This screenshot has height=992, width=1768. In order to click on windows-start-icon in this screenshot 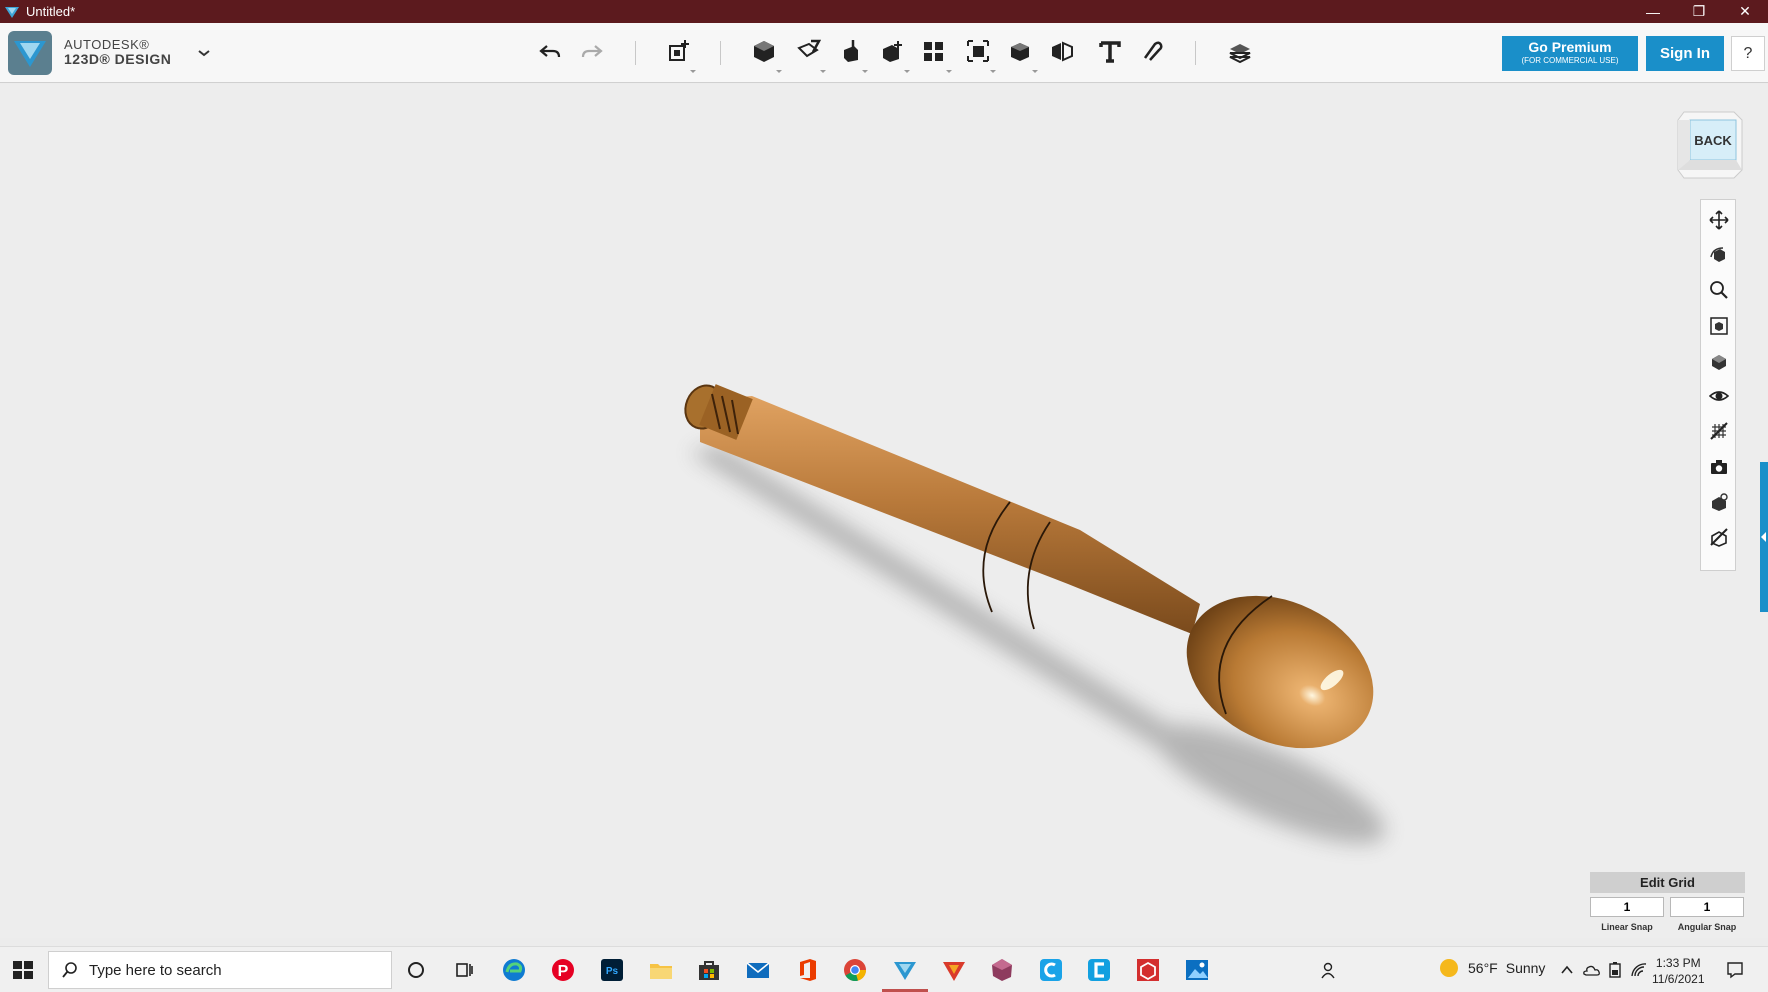, I will do `click(23, 970)`.